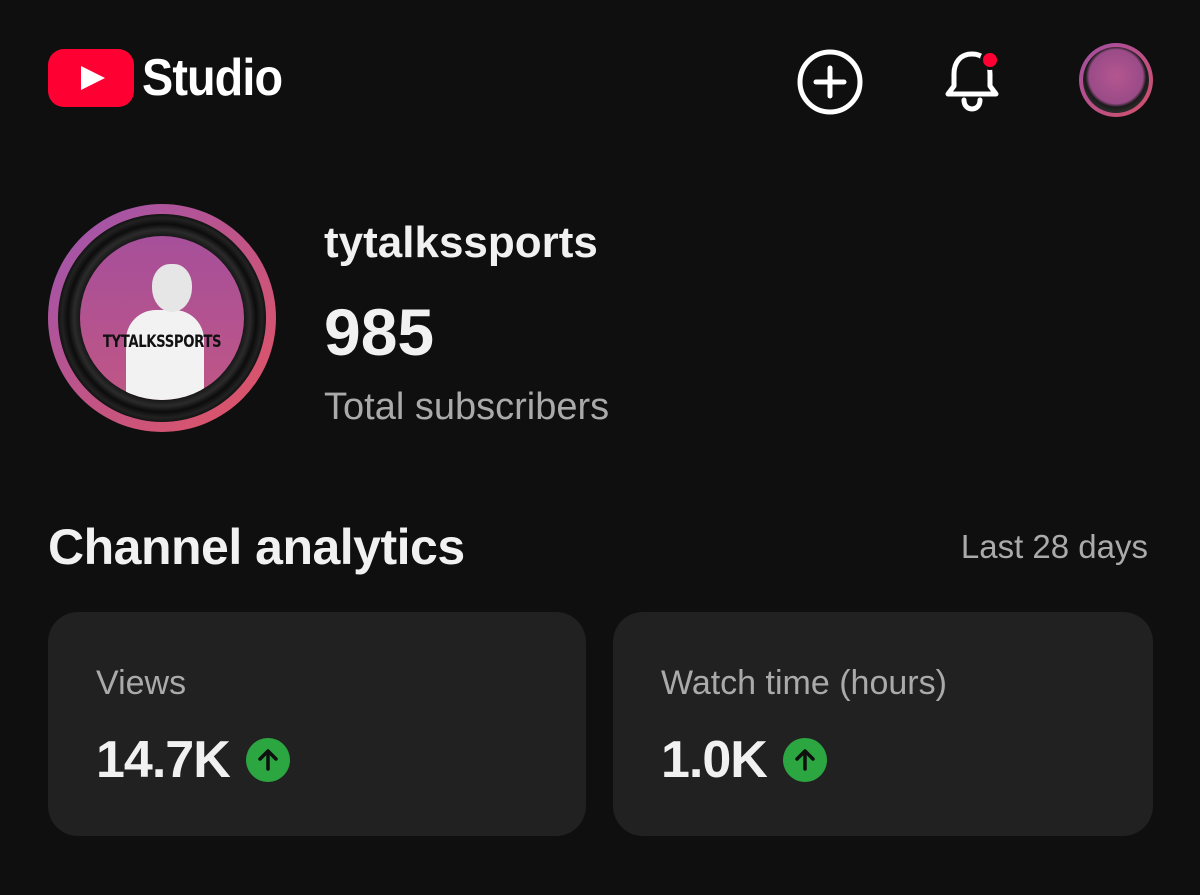  I want to click on views-label: Views, so click(141, 683).